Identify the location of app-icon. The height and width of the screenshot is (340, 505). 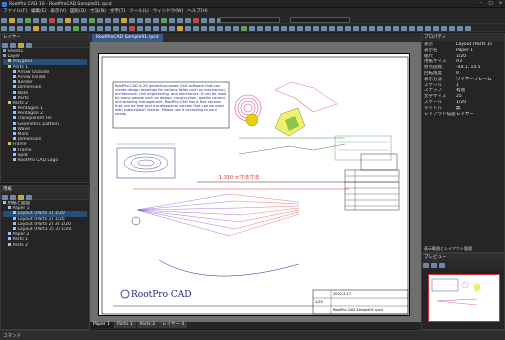
(4, 4).